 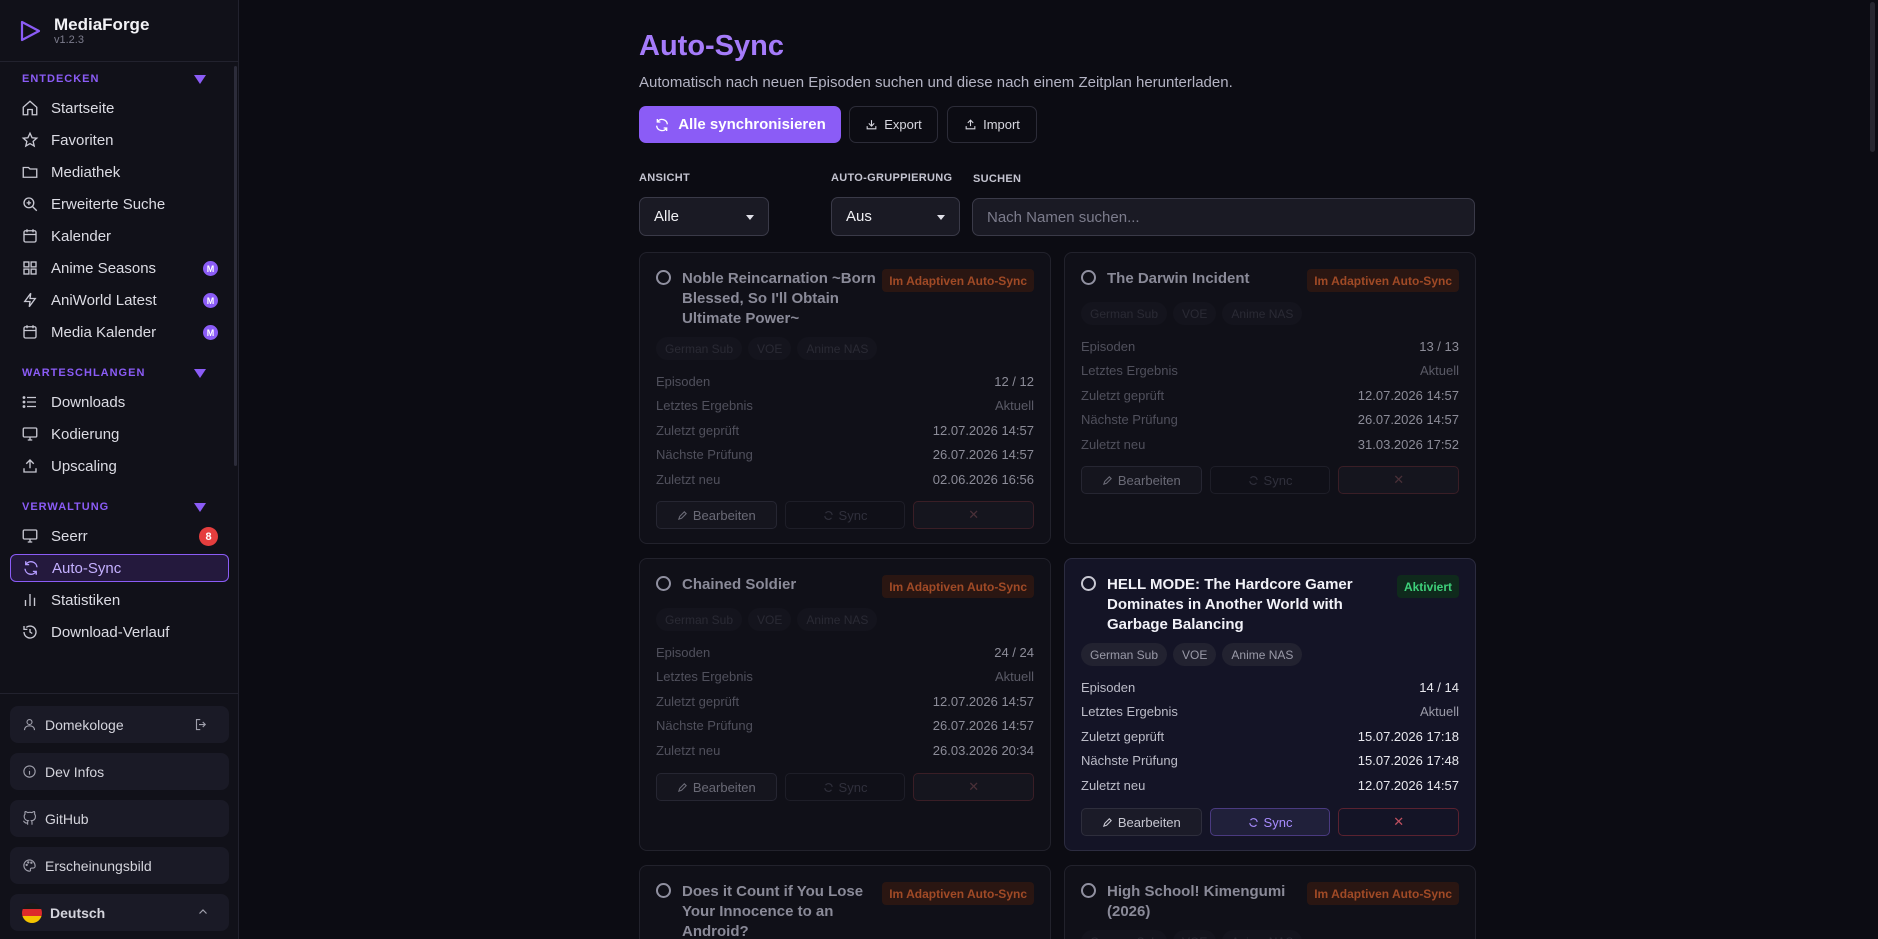 I want to click on bar-chart-icon, so click(x=30, y=600).